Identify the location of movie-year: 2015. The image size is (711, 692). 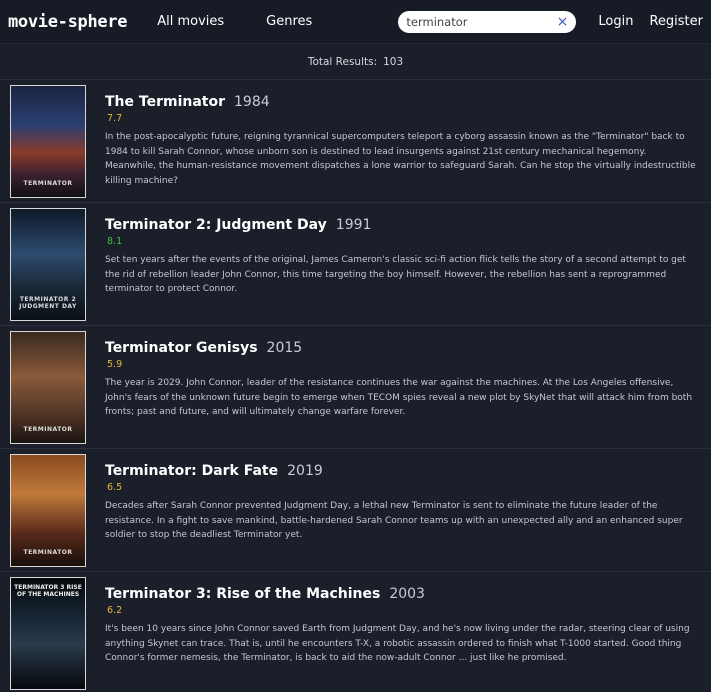
(284, 348).